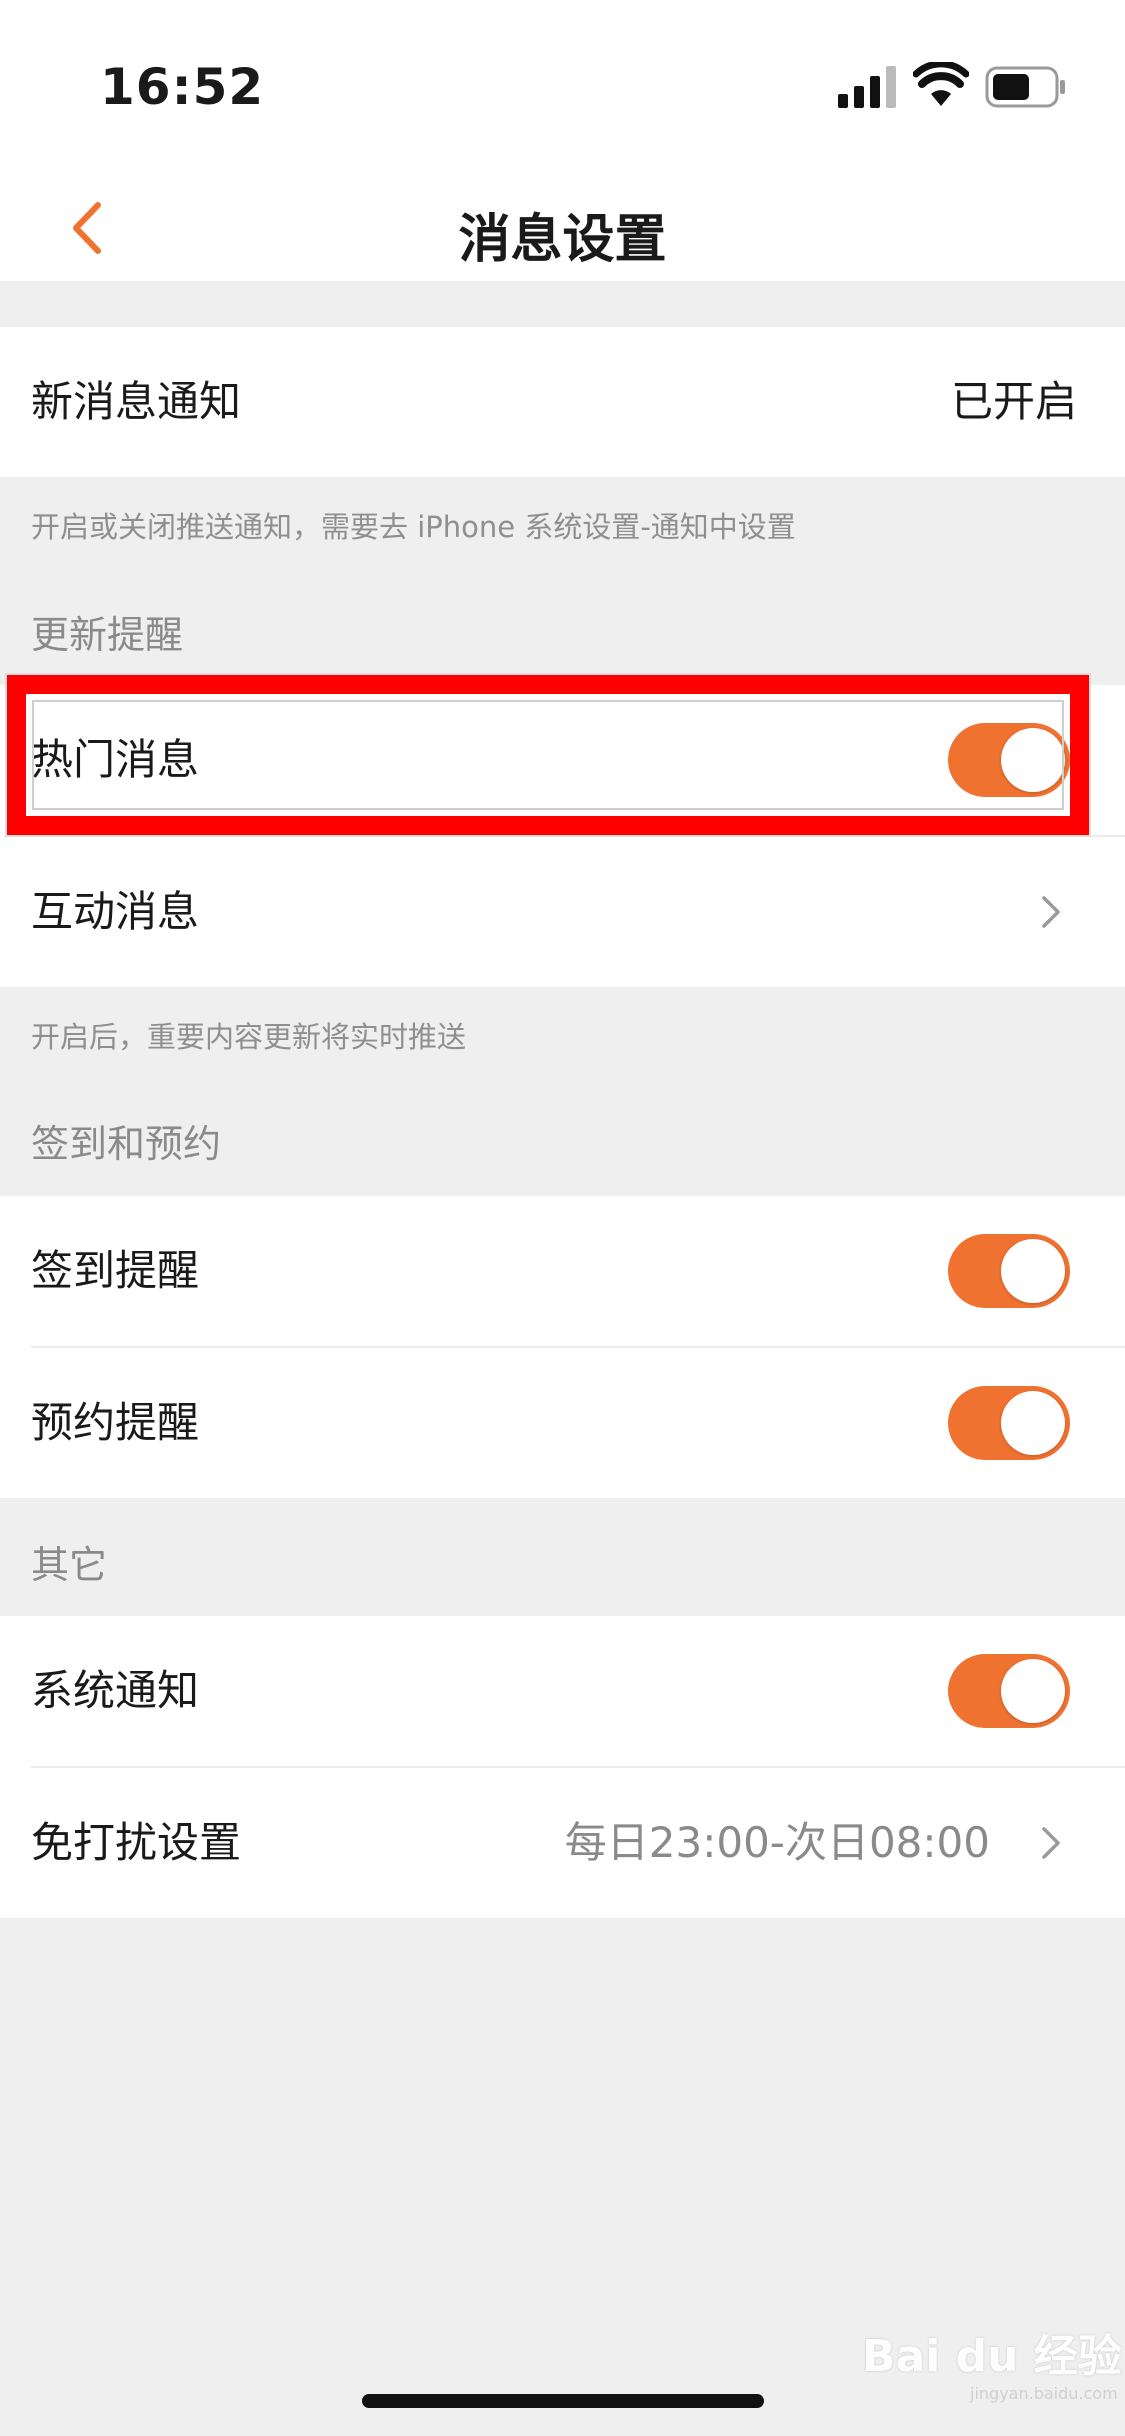 This screenshot has width=1125, height=2436. I want to click on realtime-push-note: 开启后，重要内容更新将实时推送, so click(249, 1037).